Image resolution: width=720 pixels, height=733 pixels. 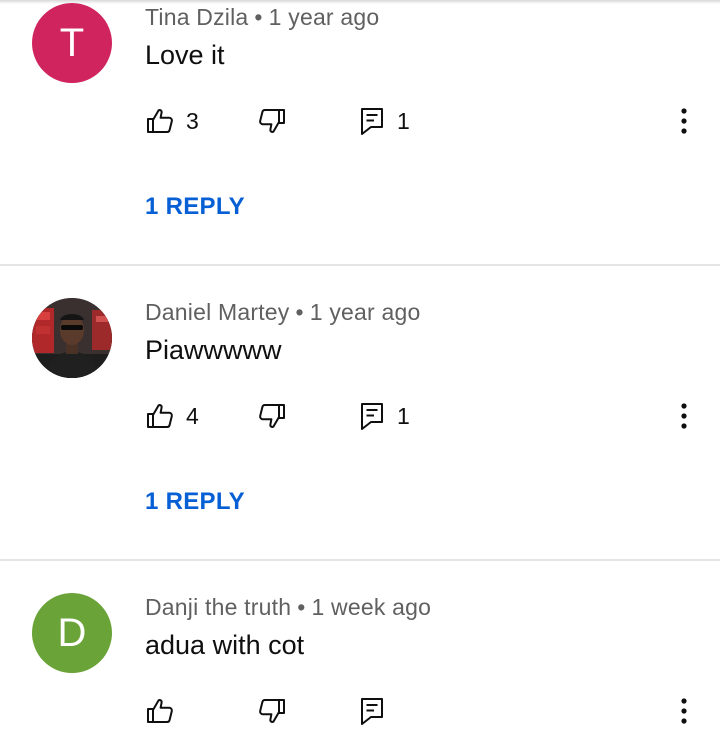 I want to click on comment-author: Tina Dzila, so click(x=196, y=17).